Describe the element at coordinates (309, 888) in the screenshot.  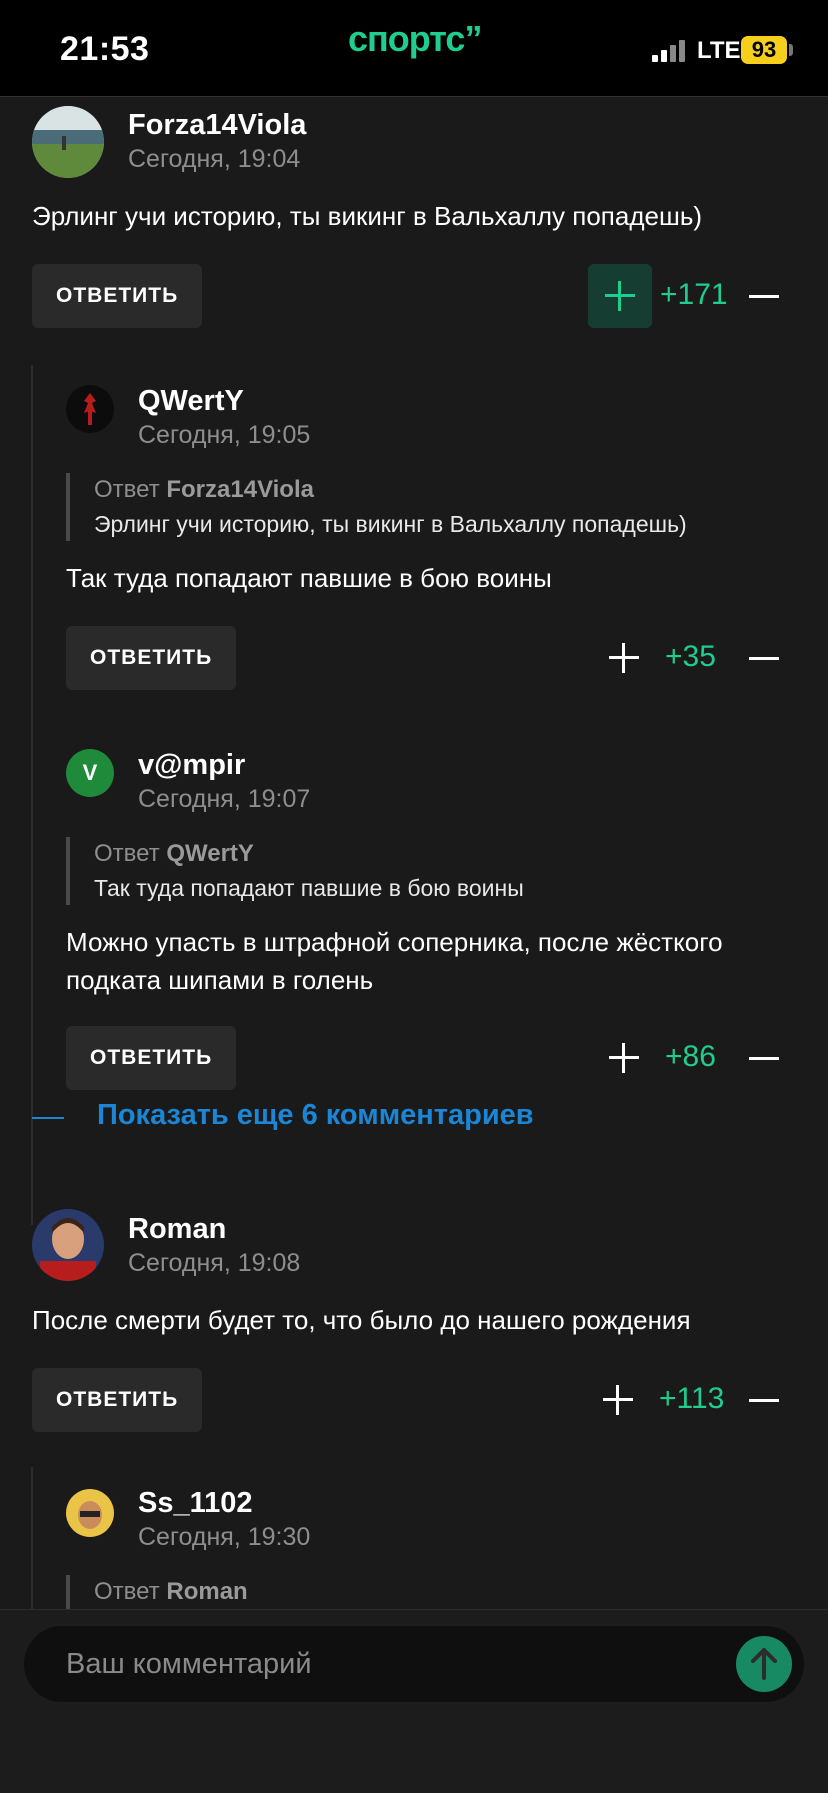
I see `quote-text: Так туда попадают павшие в бою воины` at that location.